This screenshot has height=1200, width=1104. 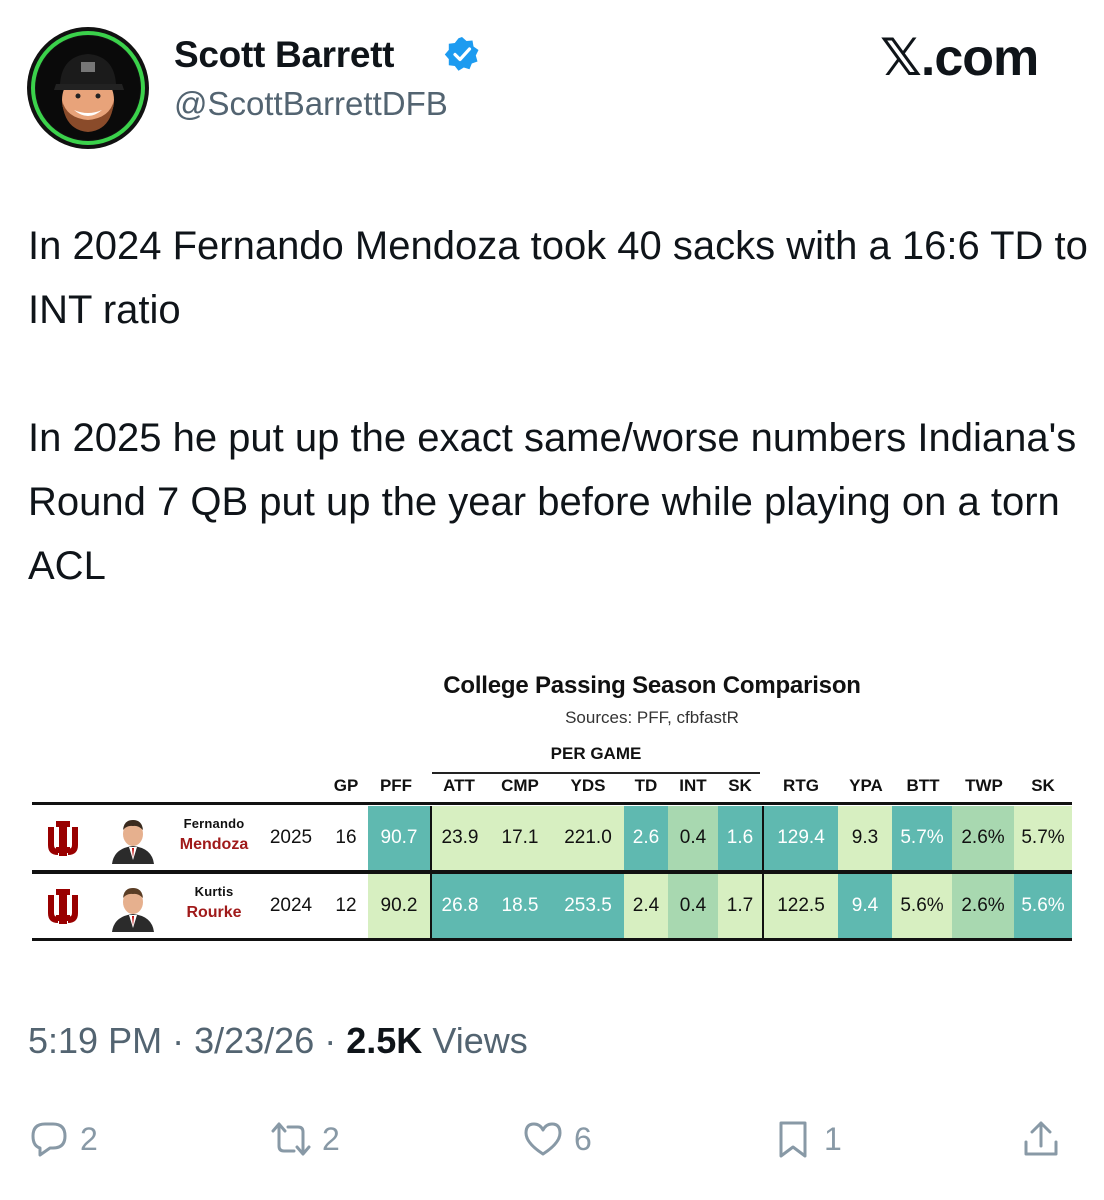 What do you see at coordinates (866, 785) in the screenshot?
I see `header-ypa: YPA` at bounding box center [866, 785].